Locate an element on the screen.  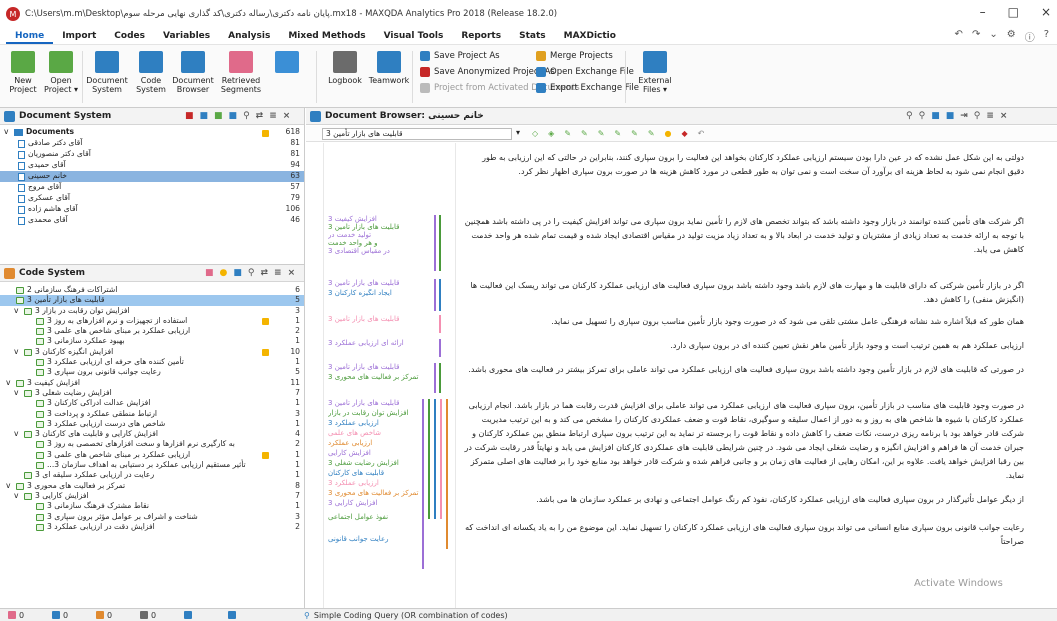
symbol-icon: ◆ is located at coordinates (685, 133).